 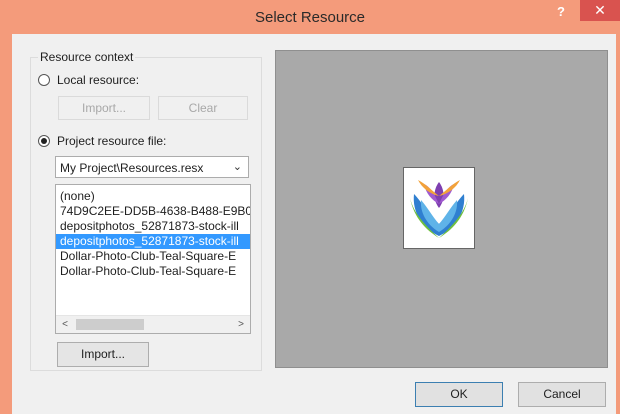 What do you see at coordinates (87, 57) in the screenshot?
I see `resource-context-legend: Resource context` at bounding box center [87, 57].